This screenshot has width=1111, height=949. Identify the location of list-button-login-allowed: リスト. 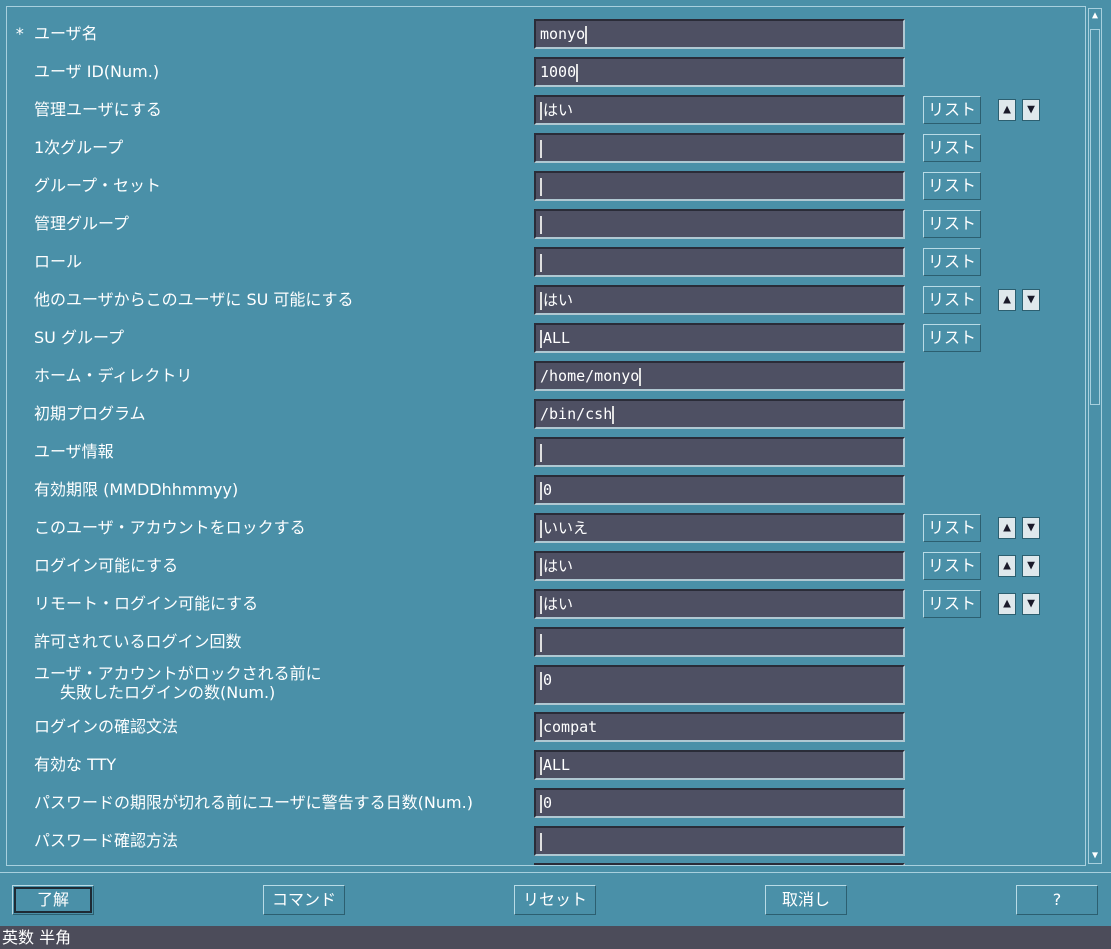
(952, 566).